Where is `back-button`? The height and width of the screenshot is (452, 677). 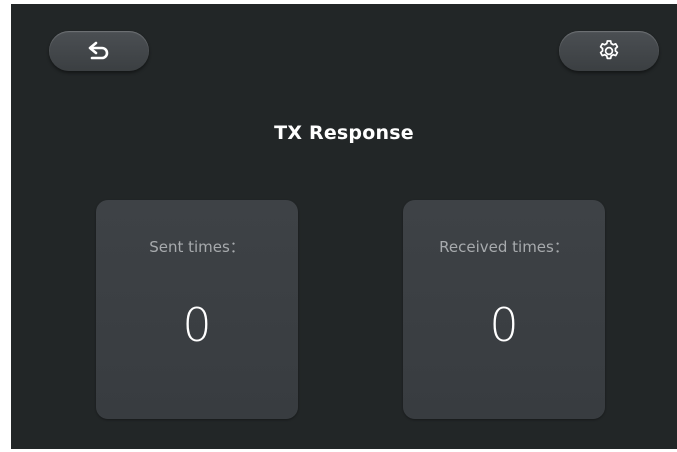 back-button is located at coordinates (99, 51).